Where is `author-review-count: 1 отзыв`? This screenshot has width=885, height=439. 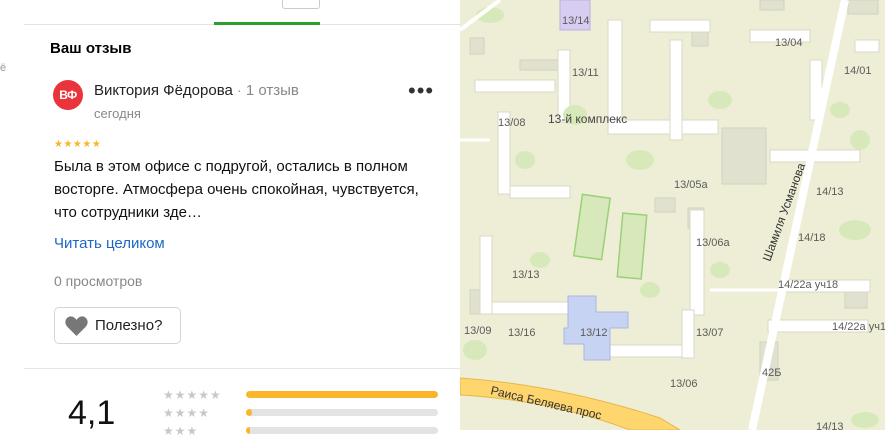 author-review-count: 1 отзыв is located at coordinates (272, 90).